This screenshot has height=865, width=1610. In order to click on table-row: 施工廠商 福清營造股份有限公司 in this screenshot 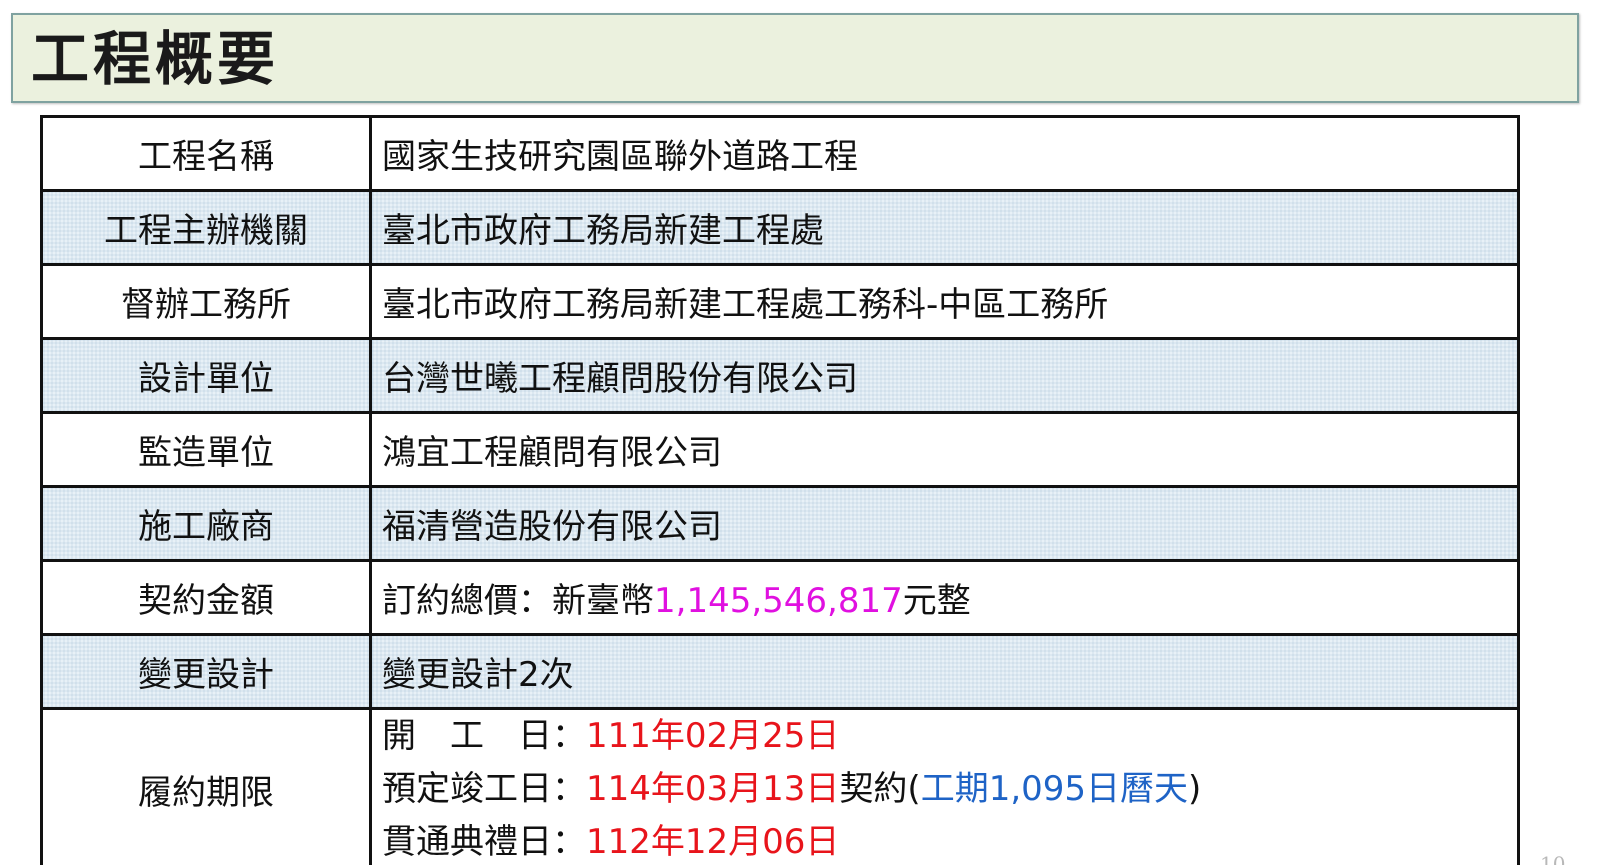, I will do `click(780, 523)`.